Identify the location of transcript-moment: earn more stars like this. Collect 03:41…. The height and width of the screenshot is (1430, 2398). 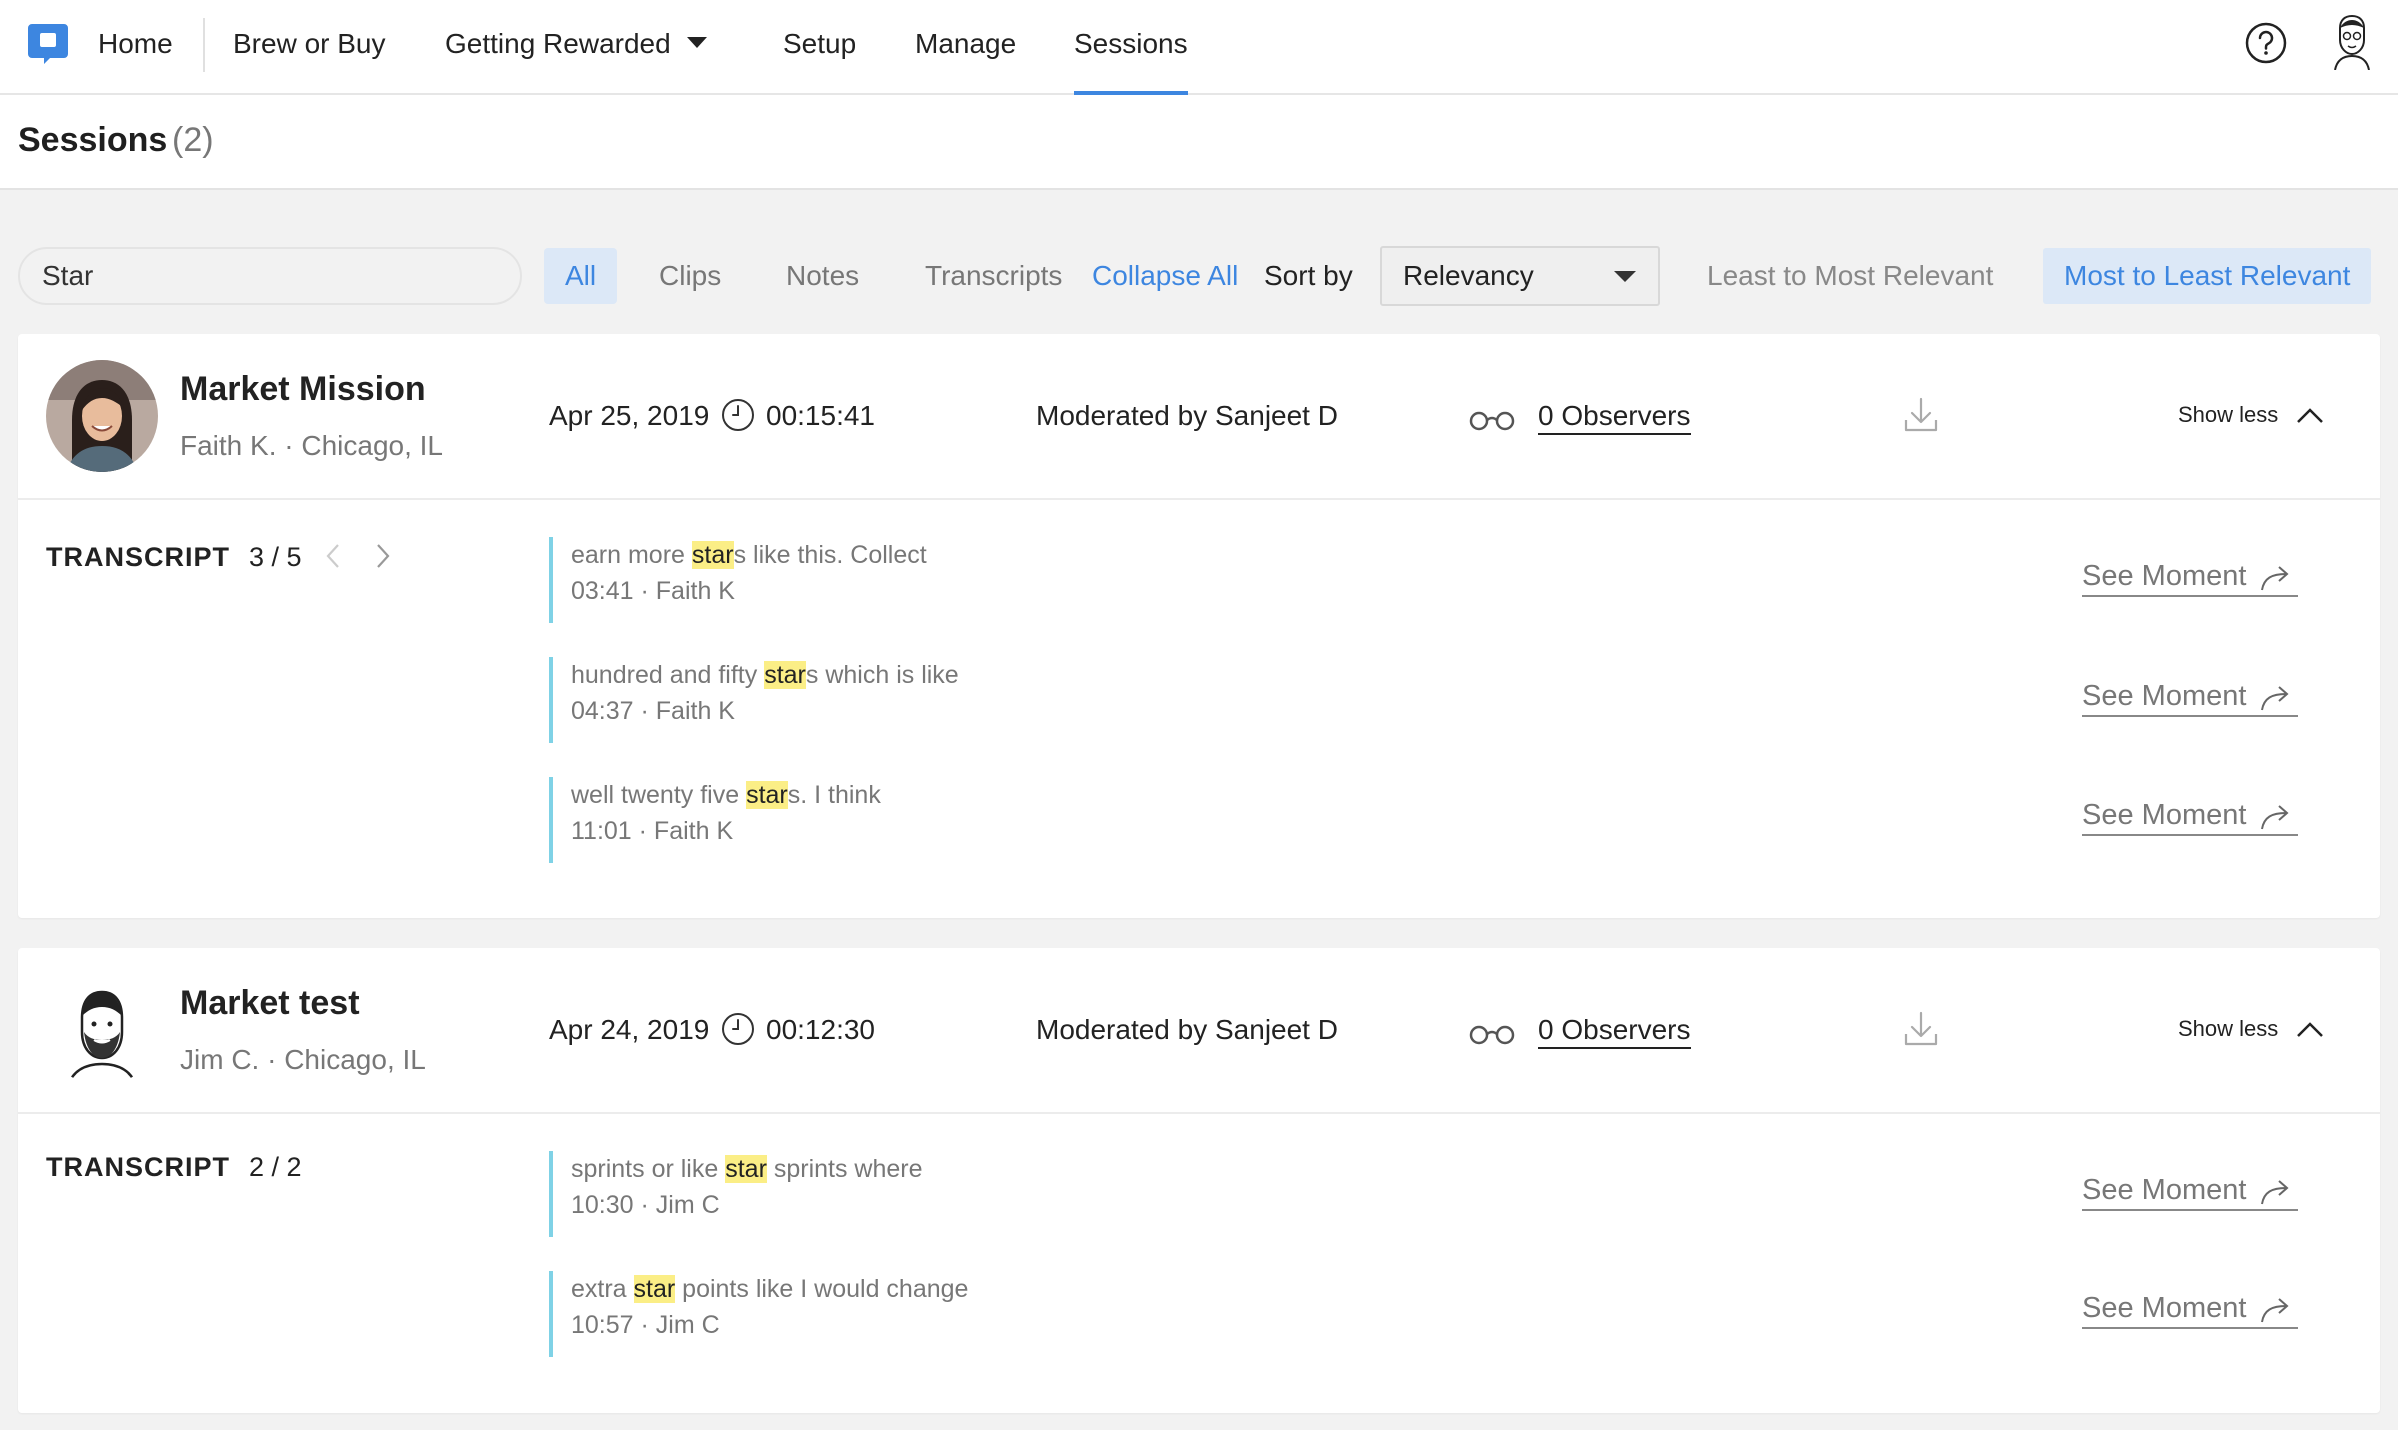
(849, 580).